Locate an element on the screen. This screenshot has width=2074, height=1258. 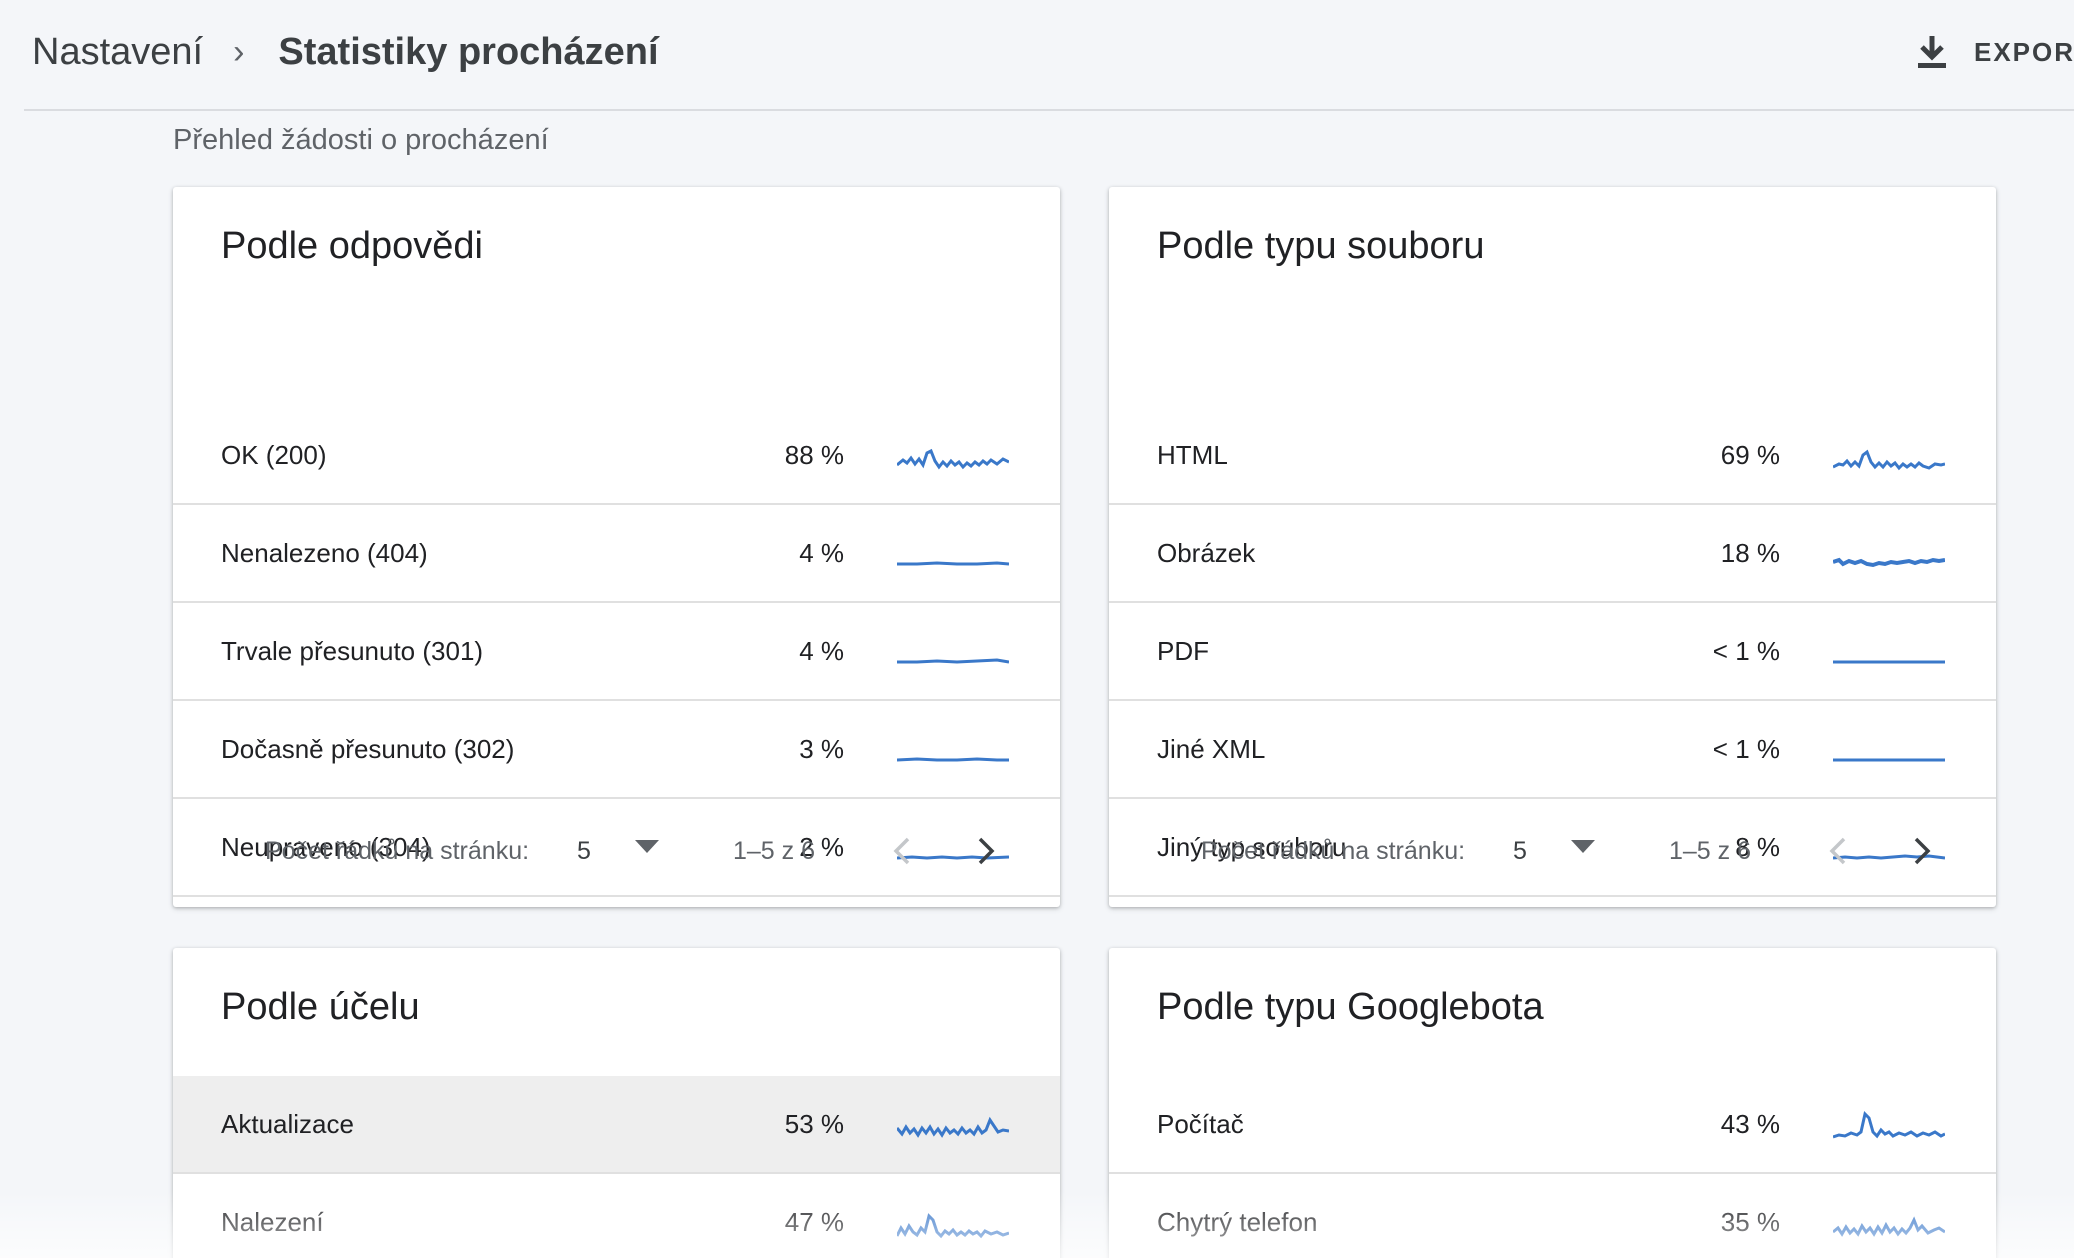
row-label: Nenalezeno (404) is located at coordinates (324, 553).